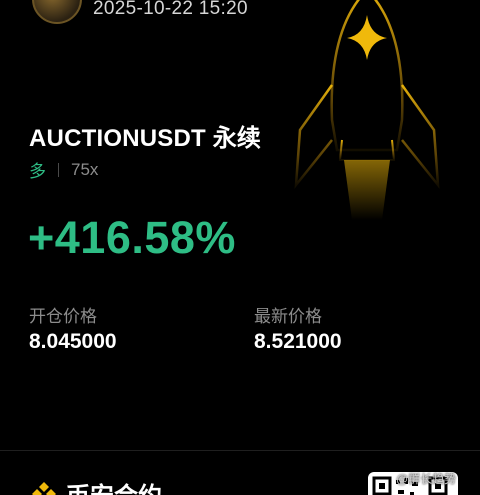 This screenshot has height=495, width=480. Describe the element at coordinates (63, 169) in the screenshot. I see `position-meta: 多 75x` at that location.